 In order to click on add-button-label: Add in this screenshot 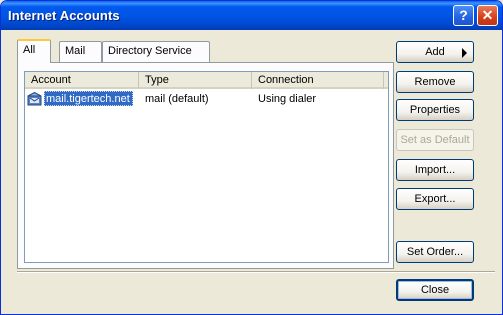, I will do `click(435, 52)`.